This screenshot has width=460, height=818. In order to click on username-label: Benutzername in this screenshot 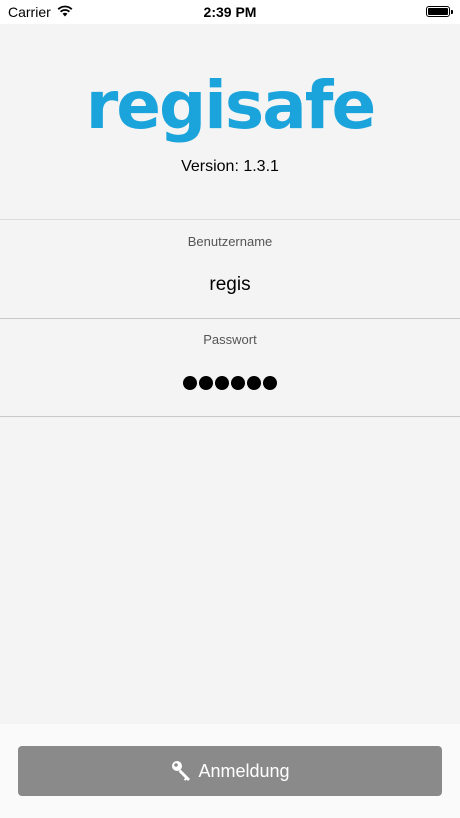, I will do `click(230, 241)`.